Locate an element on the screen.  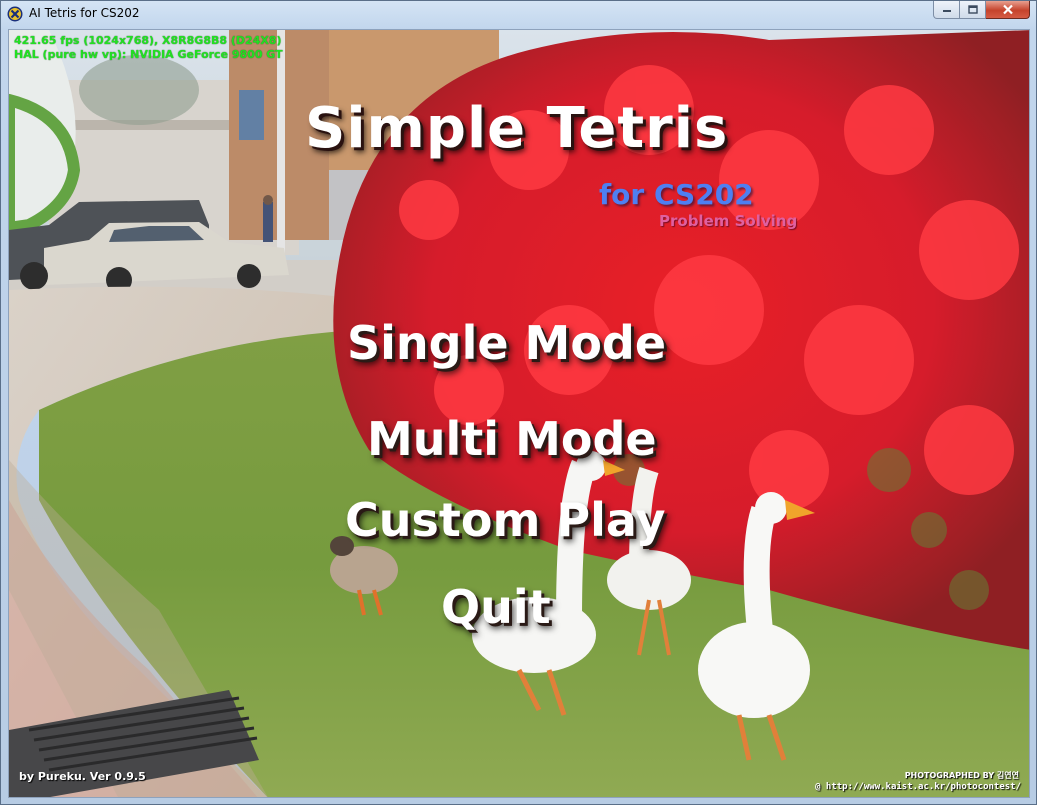
menu-custom-play: Custom Play is located at coordinates (505, 520).